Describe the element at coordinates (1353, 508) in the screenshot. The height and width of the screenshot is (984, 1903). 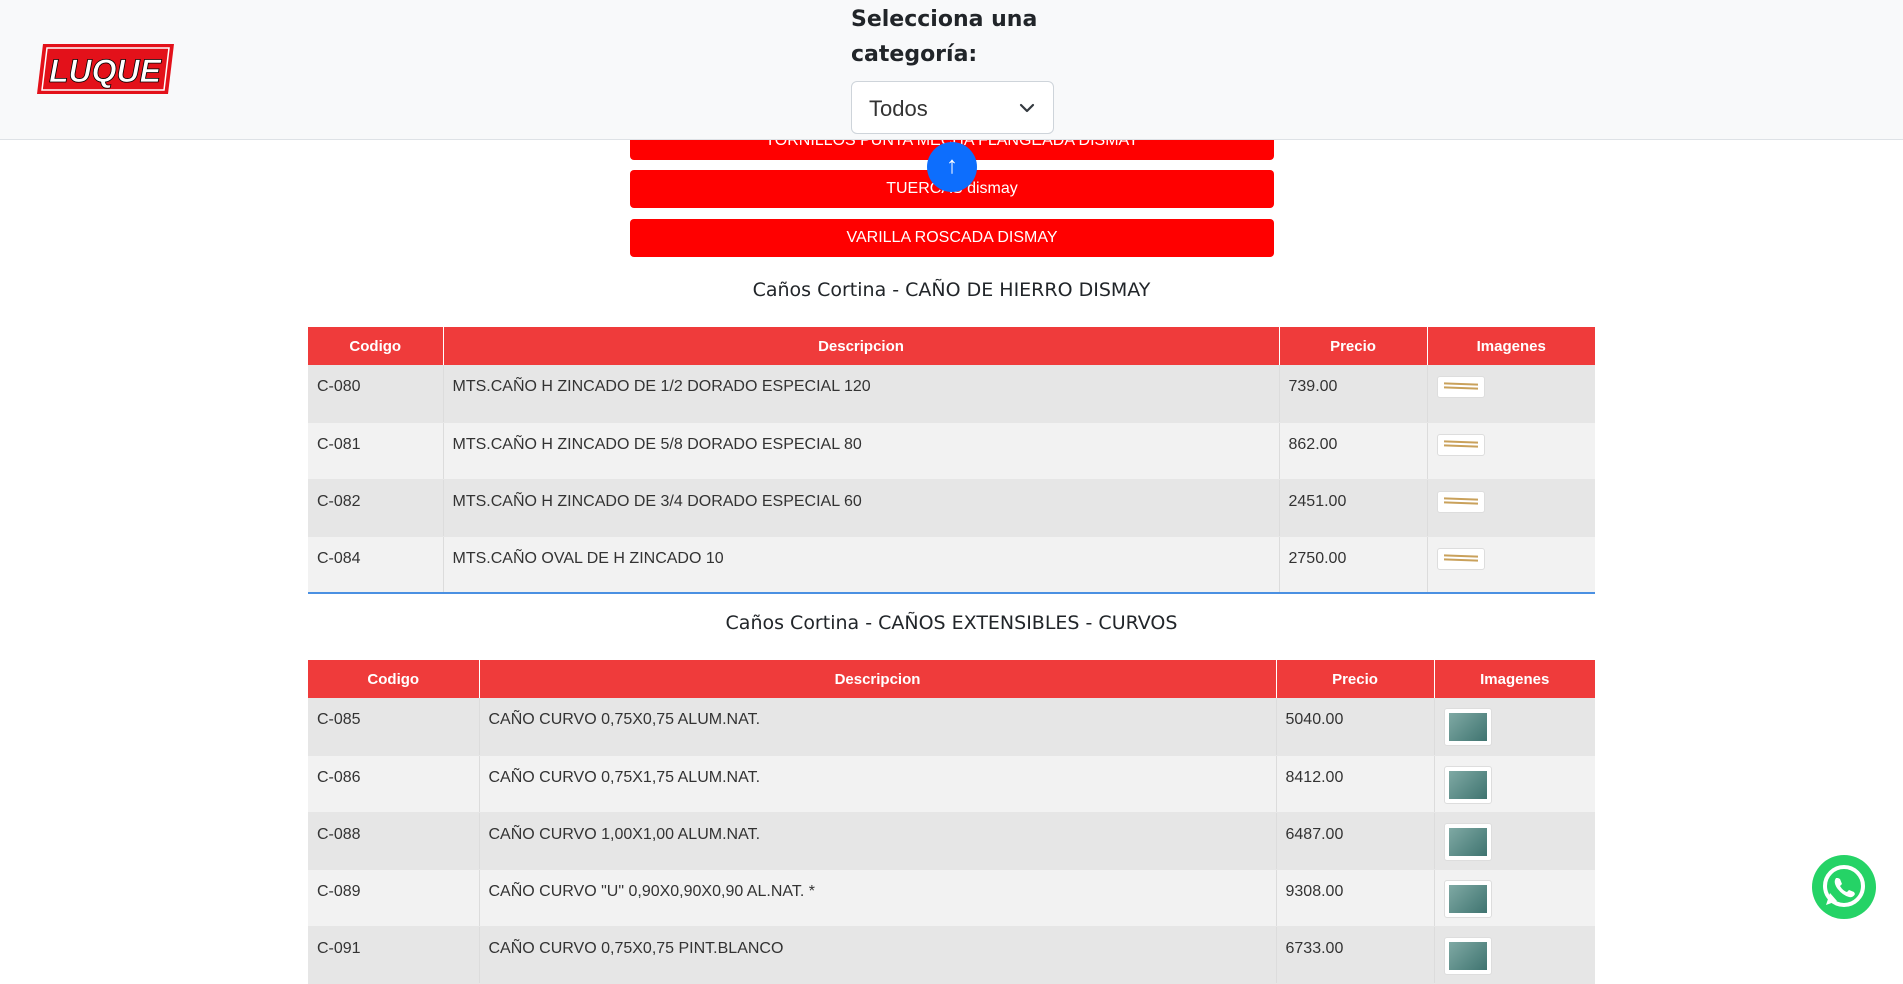
I see `cell-price: 2451.00` at that location.